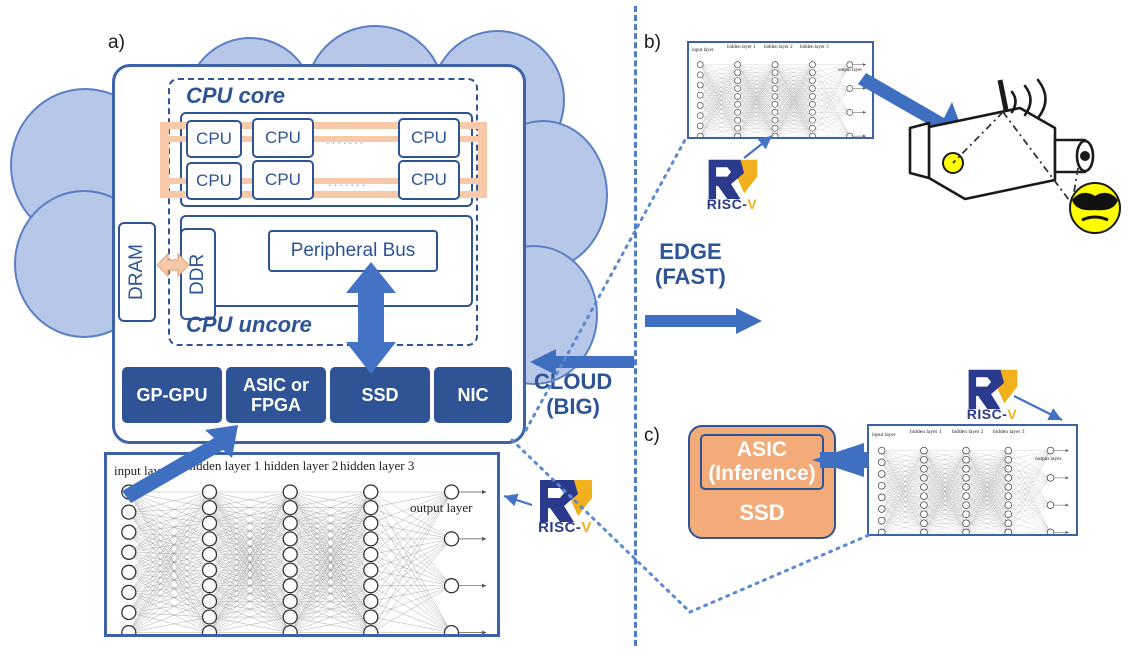 The width and height of the screenshot is (1137, 653). I want to click on cloud-big-caption: CLOUD (BIG), so click(573, 394).